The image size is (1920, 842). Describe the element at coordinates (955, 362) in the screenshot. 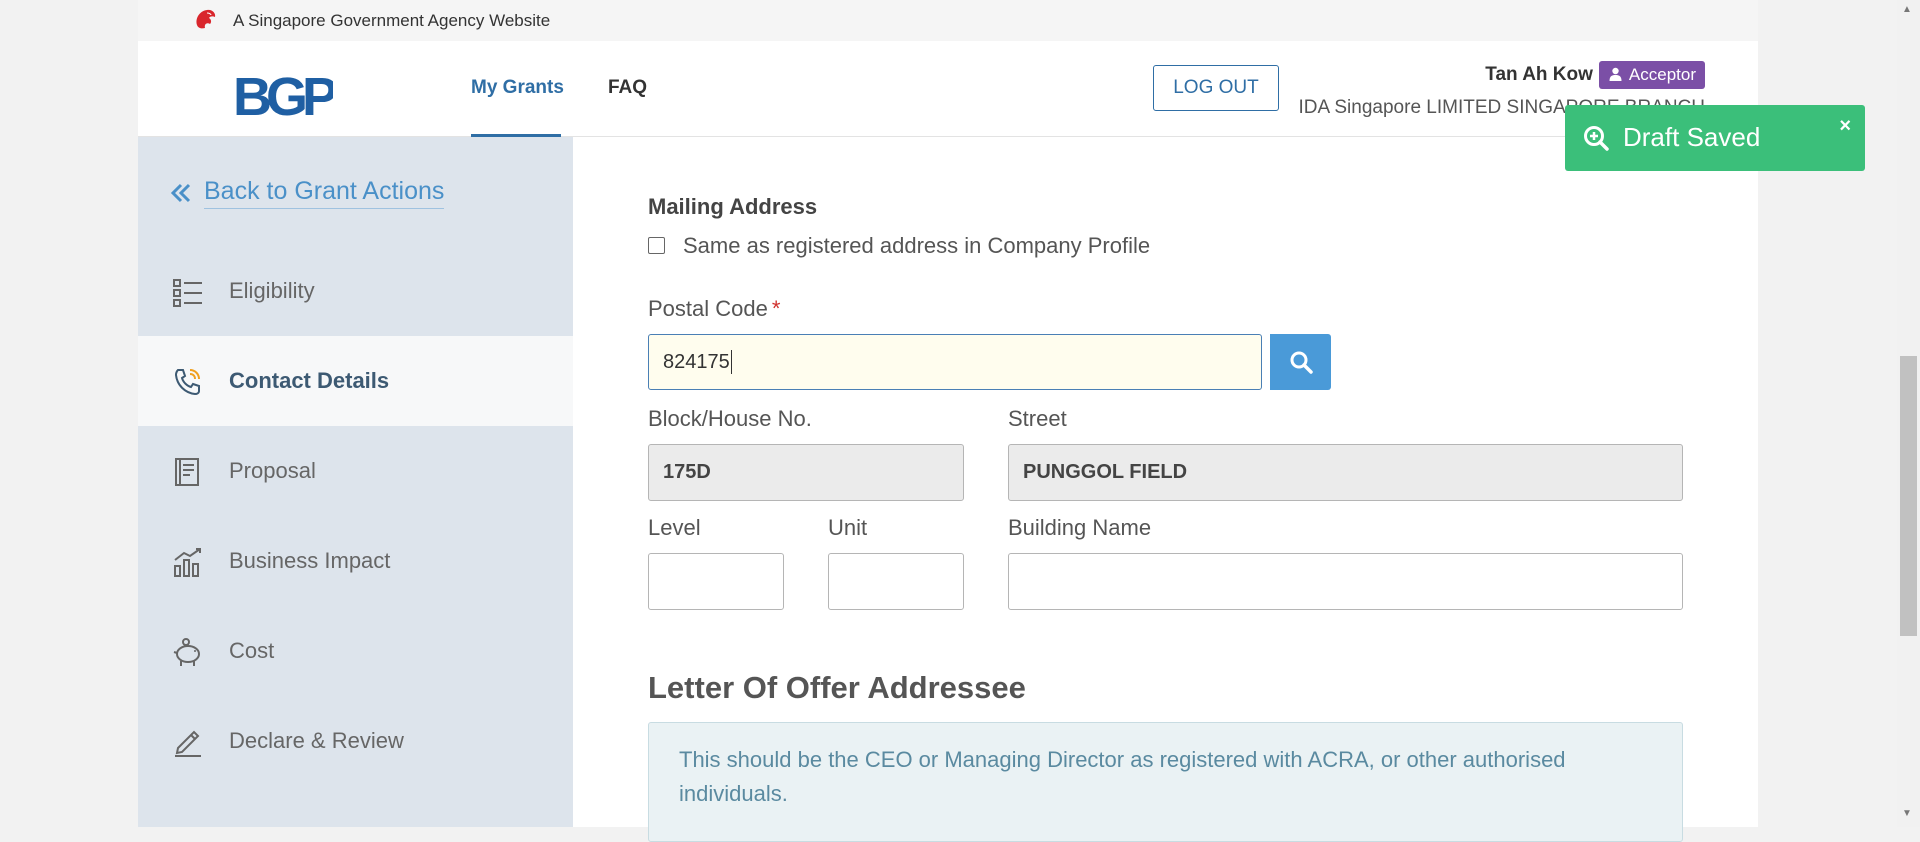

I see `postal-code-input: 824175` at that location.